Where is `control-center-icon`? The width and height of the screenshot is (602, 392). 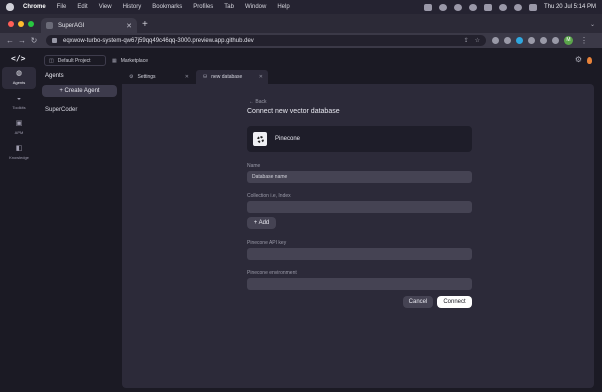 control-center-icon is located at coordinates (532, 7).